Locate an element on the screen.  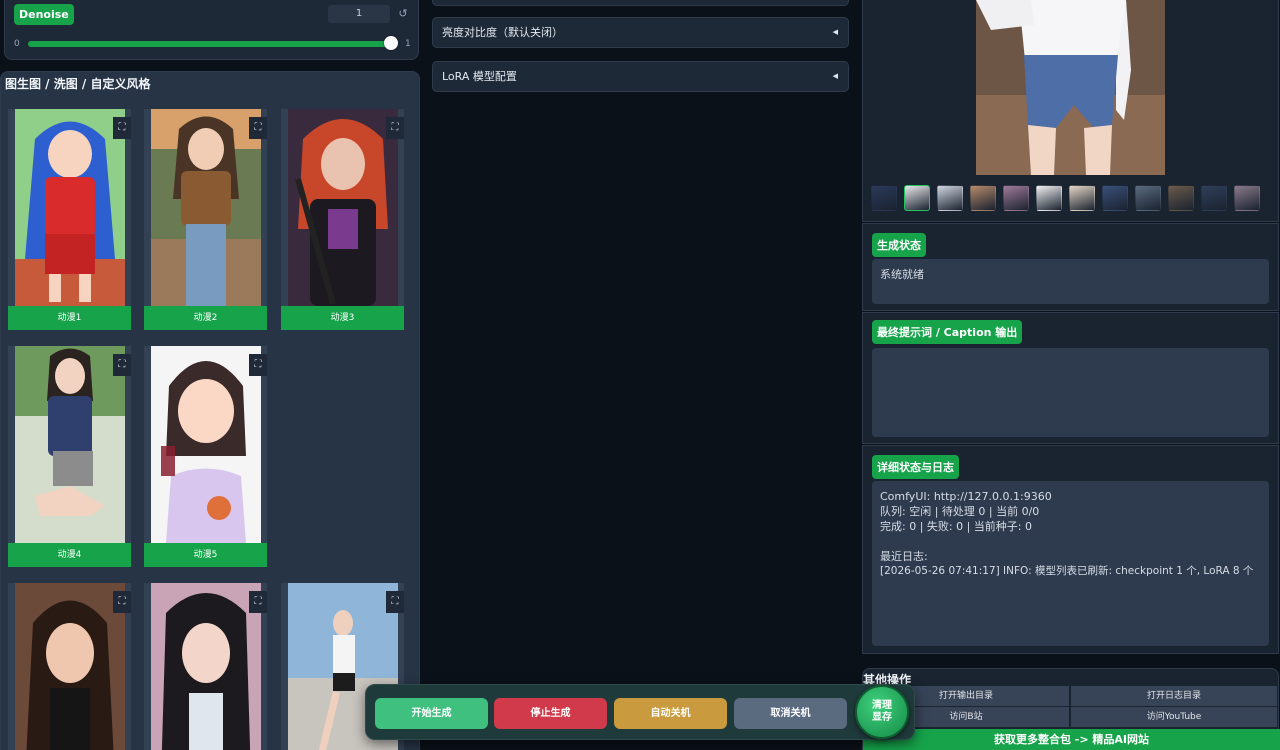
accordion-label: LoRA 模型配置 is located at coordinates (479, 76).